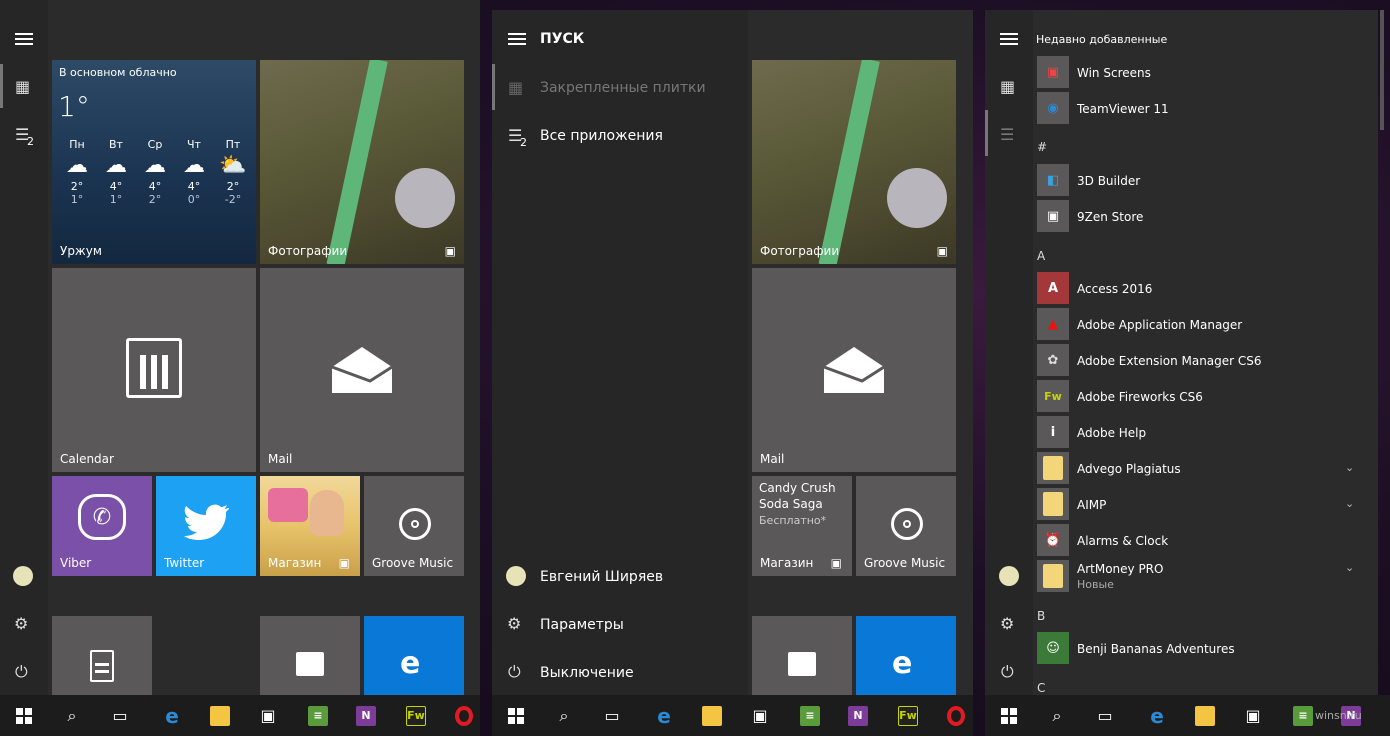 The width and height of the screenshot is (1390, 736). Describe the element at coordinates (1122, 541) in the screenshot. I see `app-item: Alarms & Clock` at that location.